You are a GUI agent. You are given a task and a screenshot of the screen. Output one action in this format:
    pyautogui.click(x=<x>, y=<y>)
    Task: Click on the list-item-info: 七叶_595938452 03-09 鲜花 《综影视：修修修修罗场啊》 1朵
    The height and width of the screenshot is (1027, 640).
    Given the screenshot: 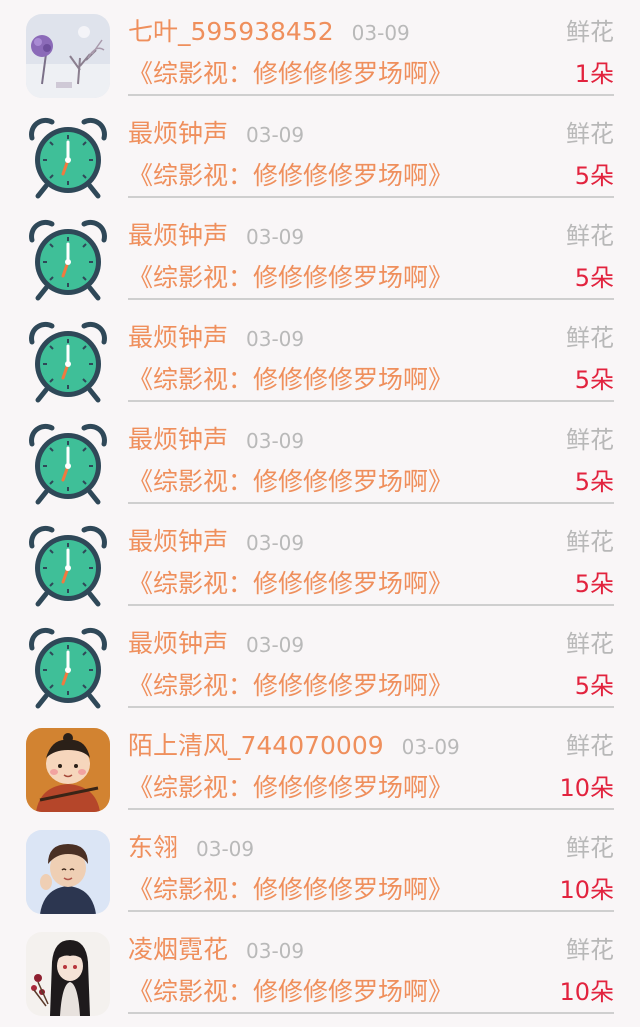 What is the action you would take?
    pyautogui.click(x=371, y=48)
    